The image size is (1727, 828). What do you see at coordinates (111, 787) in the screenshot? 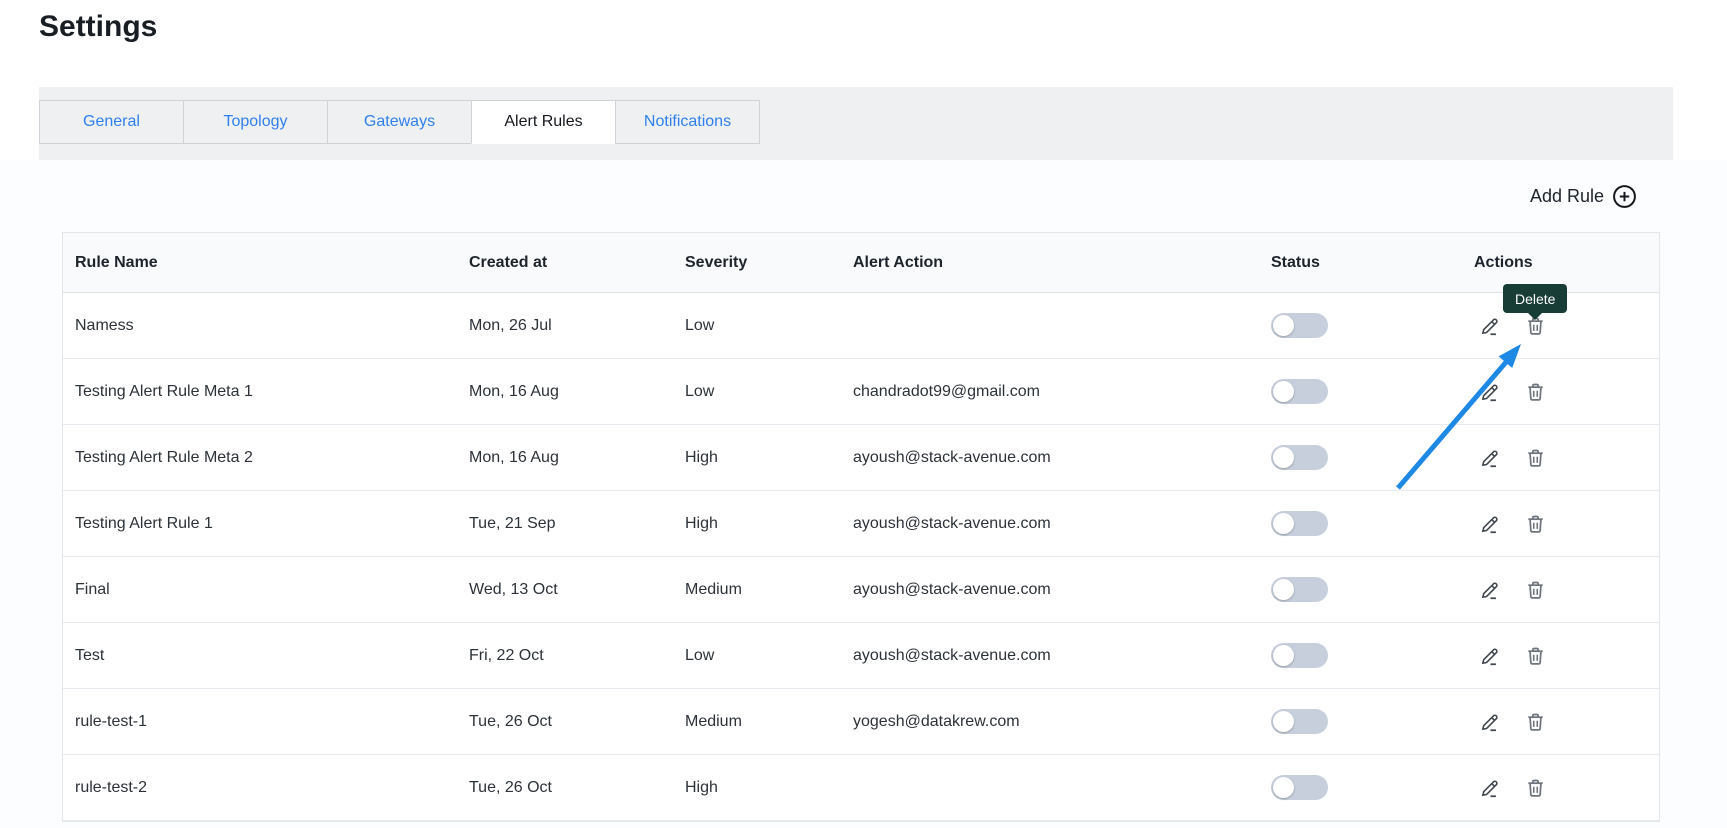
I see `rule-name-cell: rule-test-2` at bounding box center [111, 787].